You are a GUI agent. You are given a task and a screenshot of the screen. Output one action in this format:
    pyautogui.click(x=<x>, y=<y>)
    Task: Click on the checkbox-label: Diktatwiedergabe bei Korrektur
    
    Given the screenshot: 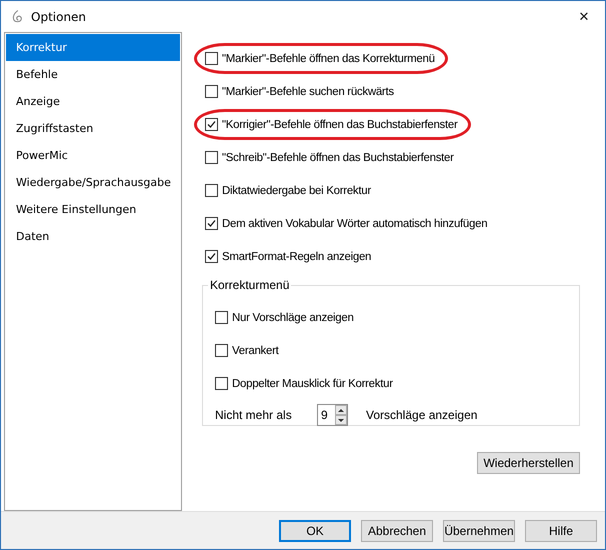 What is the action you would take?
    pyautogui.click(x=296, y=190)
    